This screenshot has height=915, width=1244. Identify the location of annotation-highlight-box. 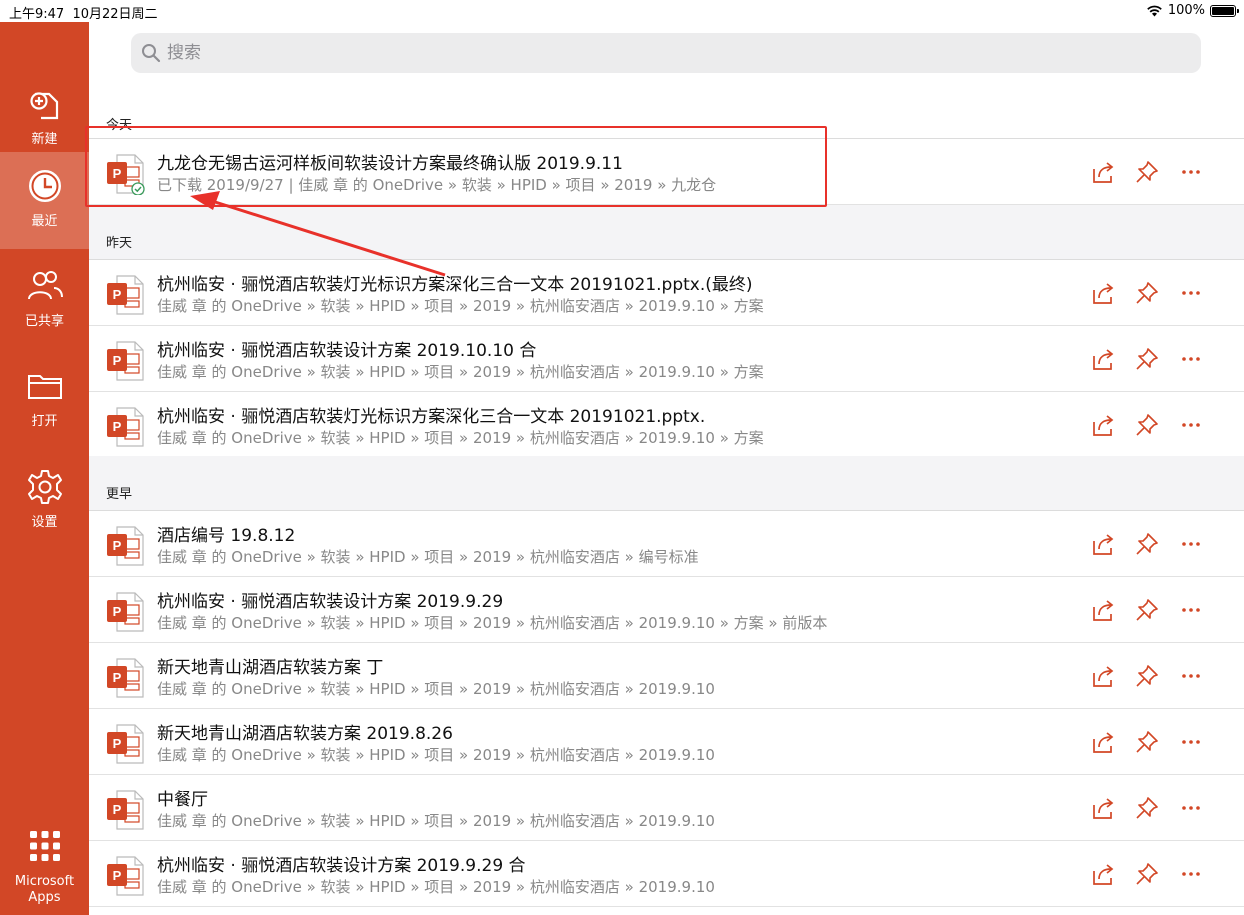
(456, 166).